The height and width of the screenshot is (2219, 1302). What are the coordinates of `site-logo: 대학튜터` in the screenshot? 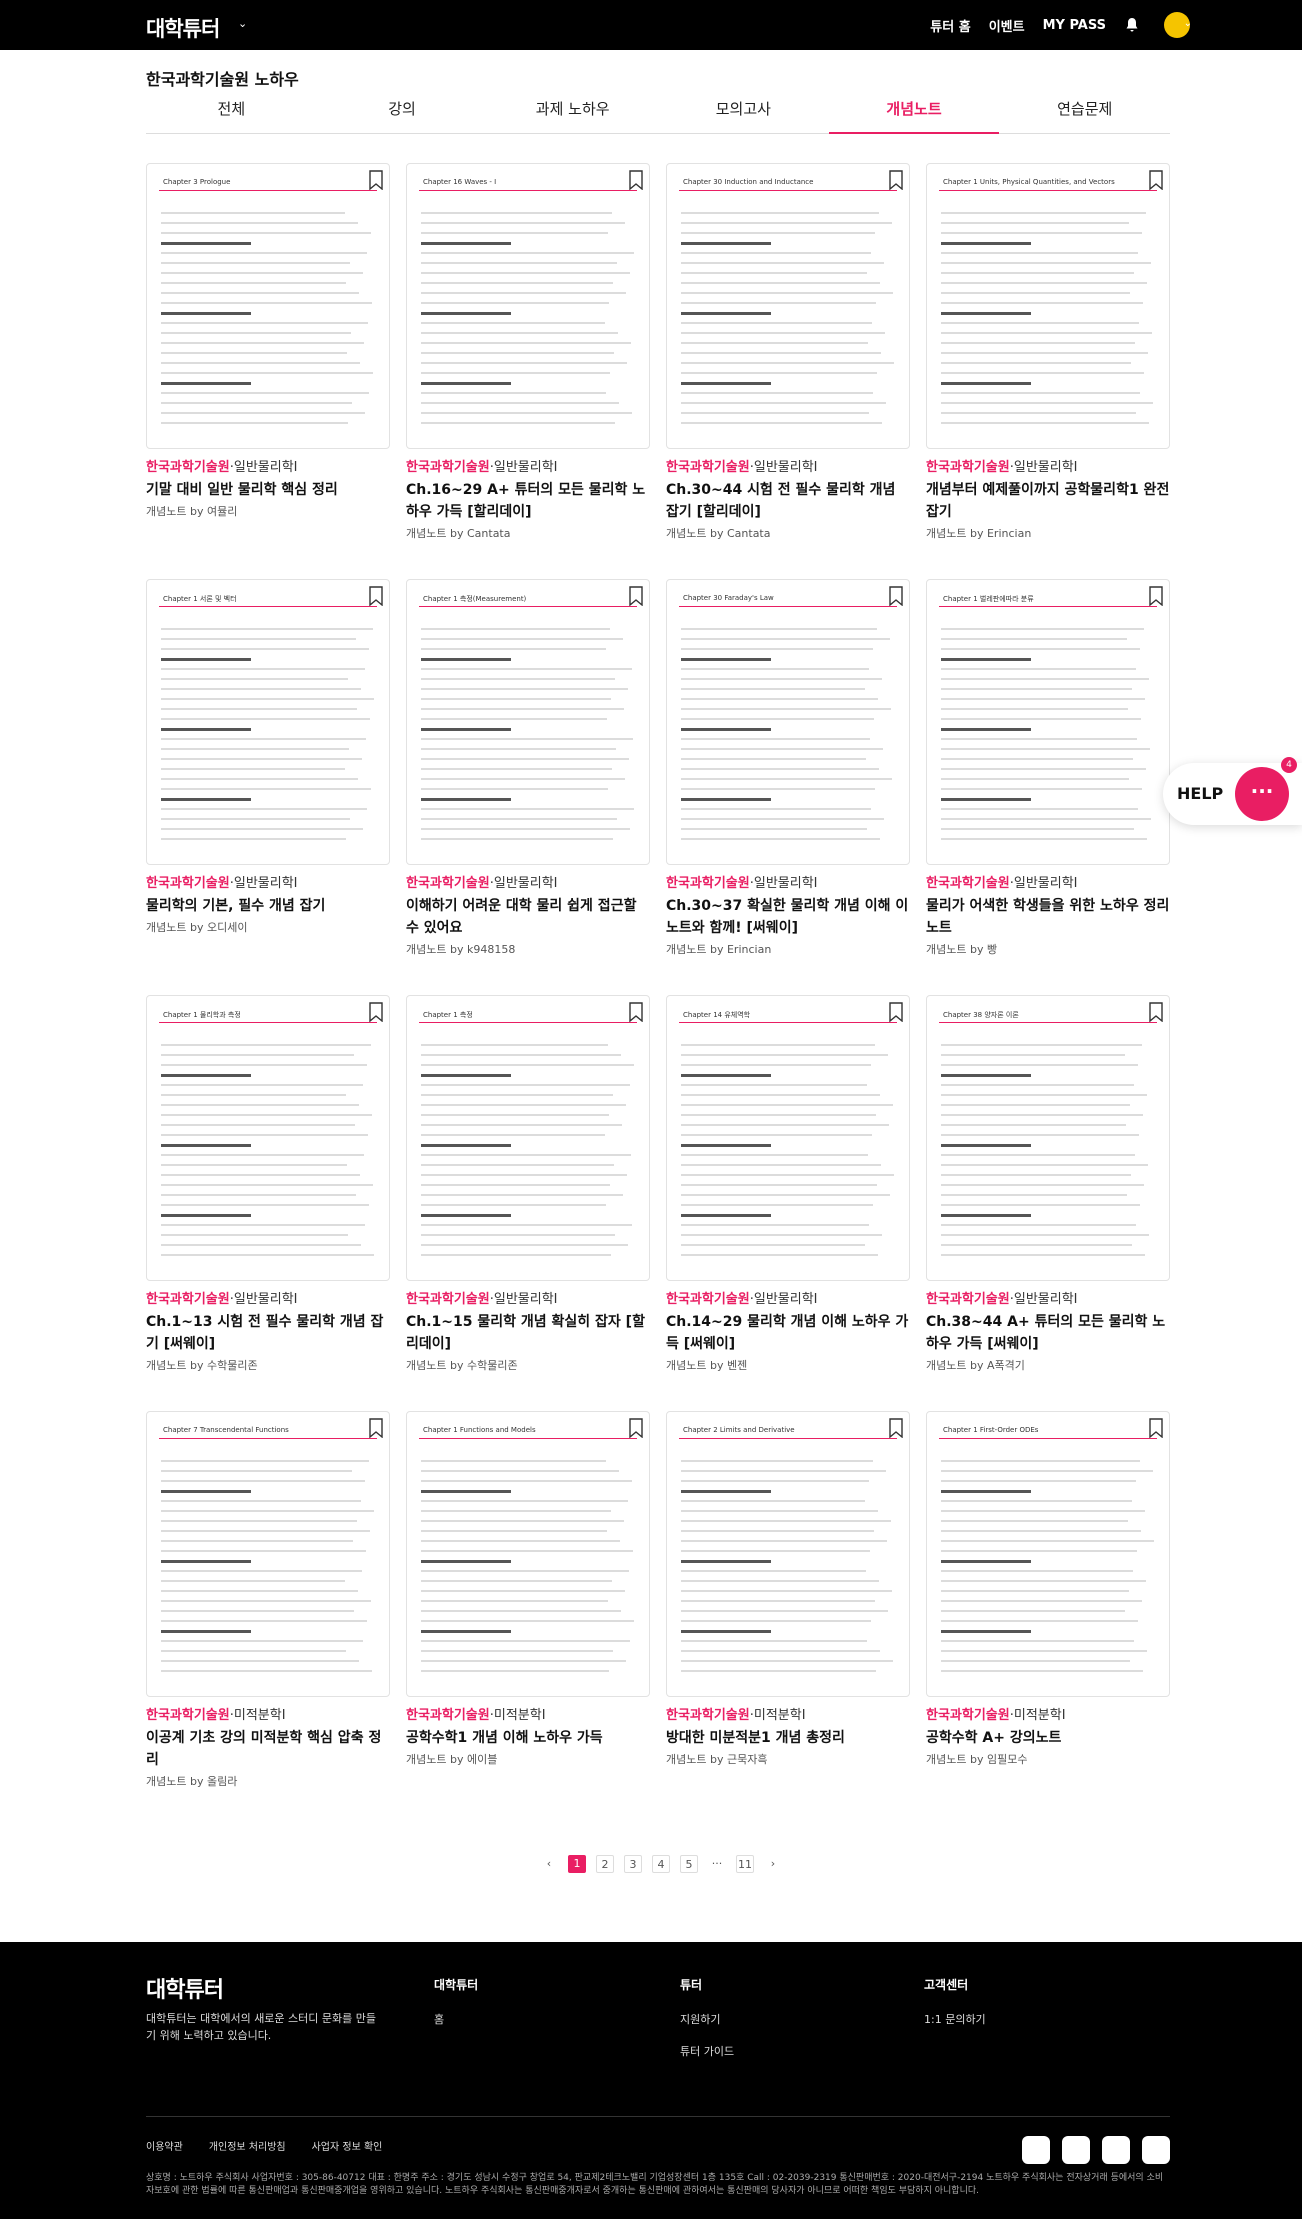 It's located at (183, 28).